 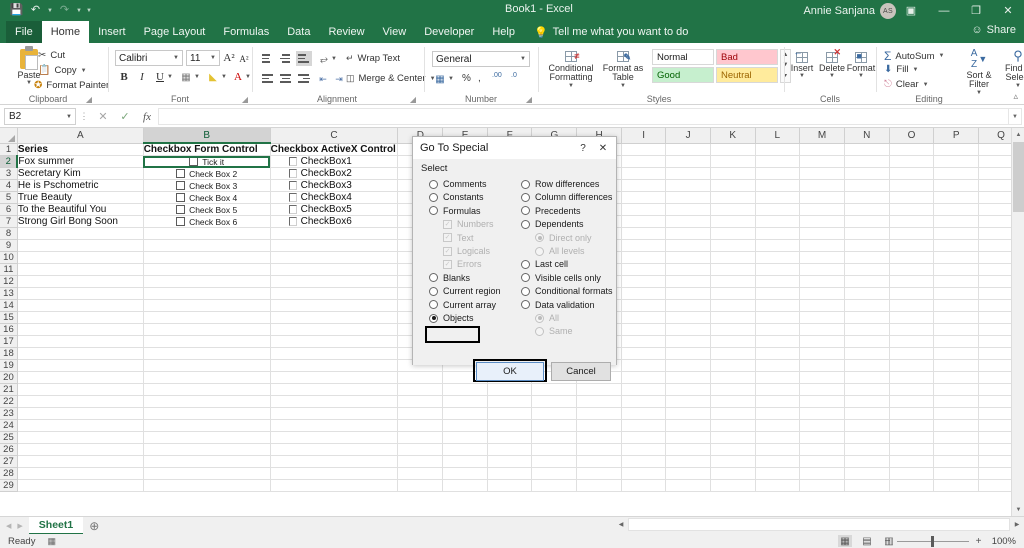 What do you see at coordinates (9, 425) in the screenshot?
I see `row-header-24: 24` at bounding box center [9, 425].